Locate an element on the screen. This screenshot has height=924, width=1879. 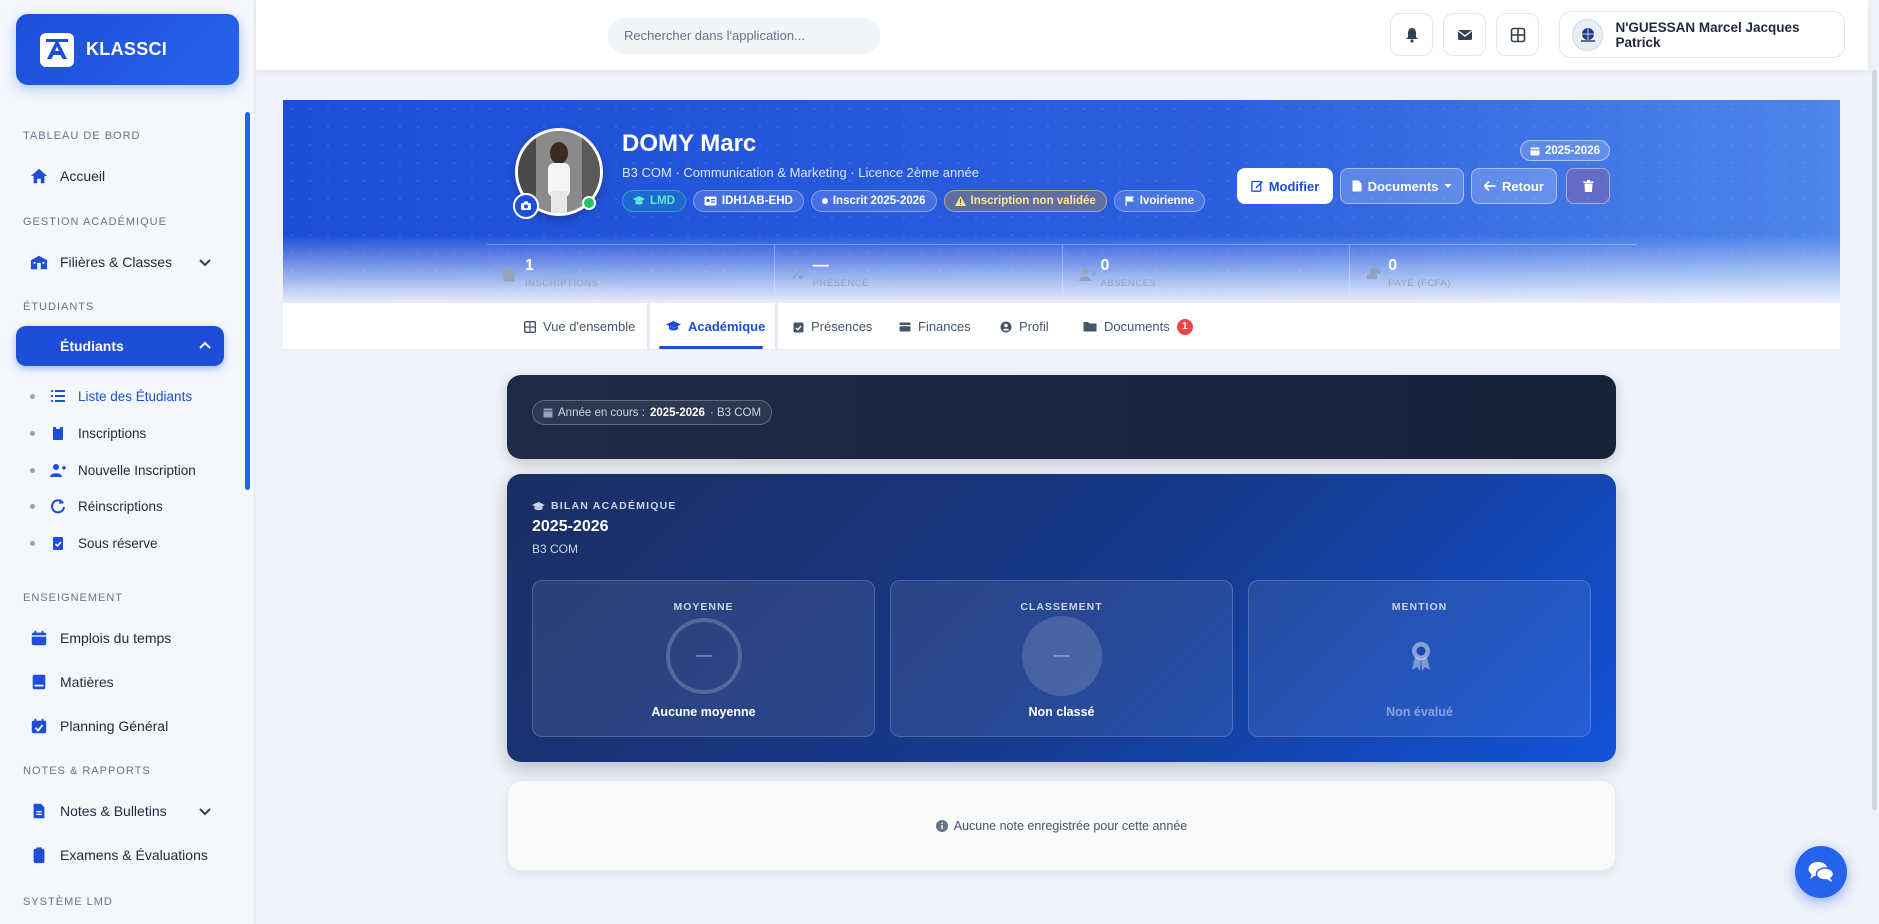
sidebar-item-emplois-du-temps: Emplois du temps is located at coordinates (120, 638).